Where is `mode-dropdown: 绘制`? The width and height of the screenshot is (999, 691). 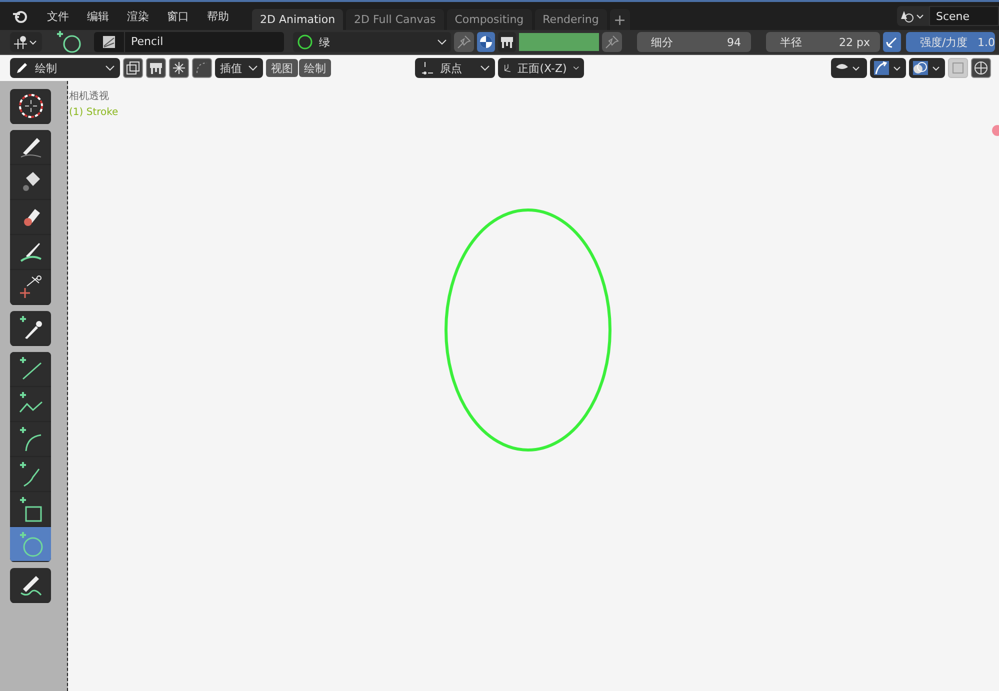 mode-dropdown: 绘制 is located at coordinates (65, 68).